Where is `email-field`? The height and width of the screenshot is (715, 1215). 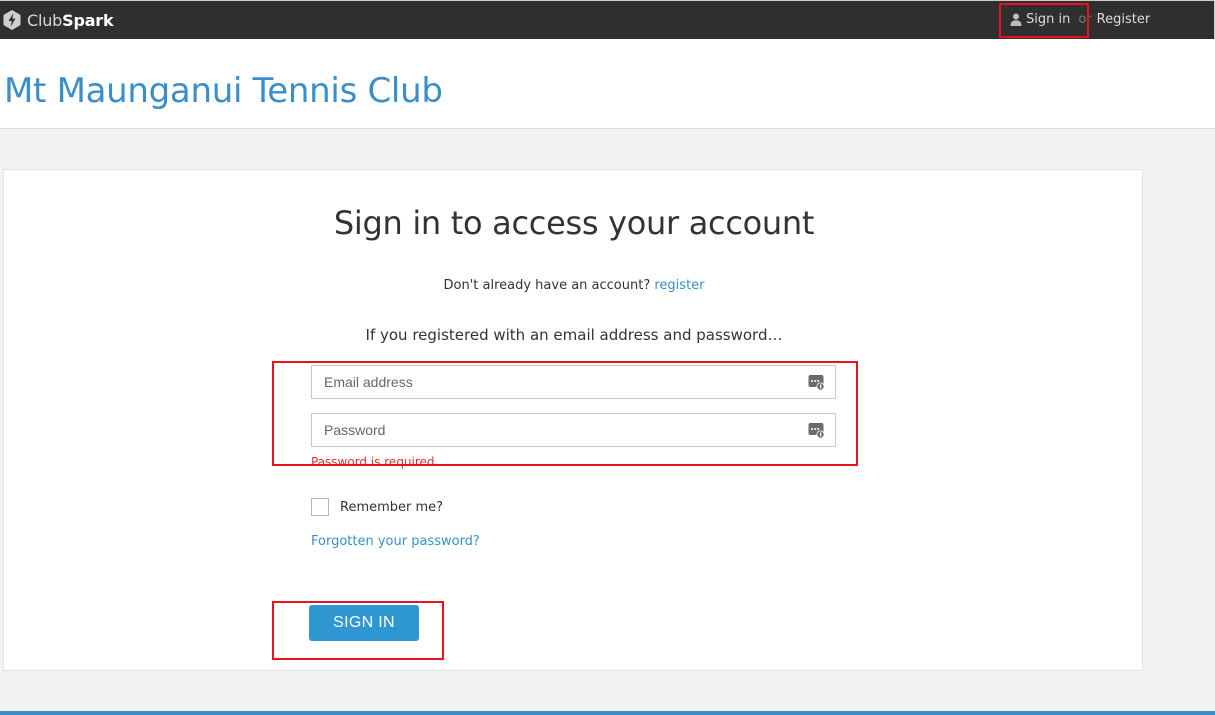 email-field is located at coordinates (573, 382).